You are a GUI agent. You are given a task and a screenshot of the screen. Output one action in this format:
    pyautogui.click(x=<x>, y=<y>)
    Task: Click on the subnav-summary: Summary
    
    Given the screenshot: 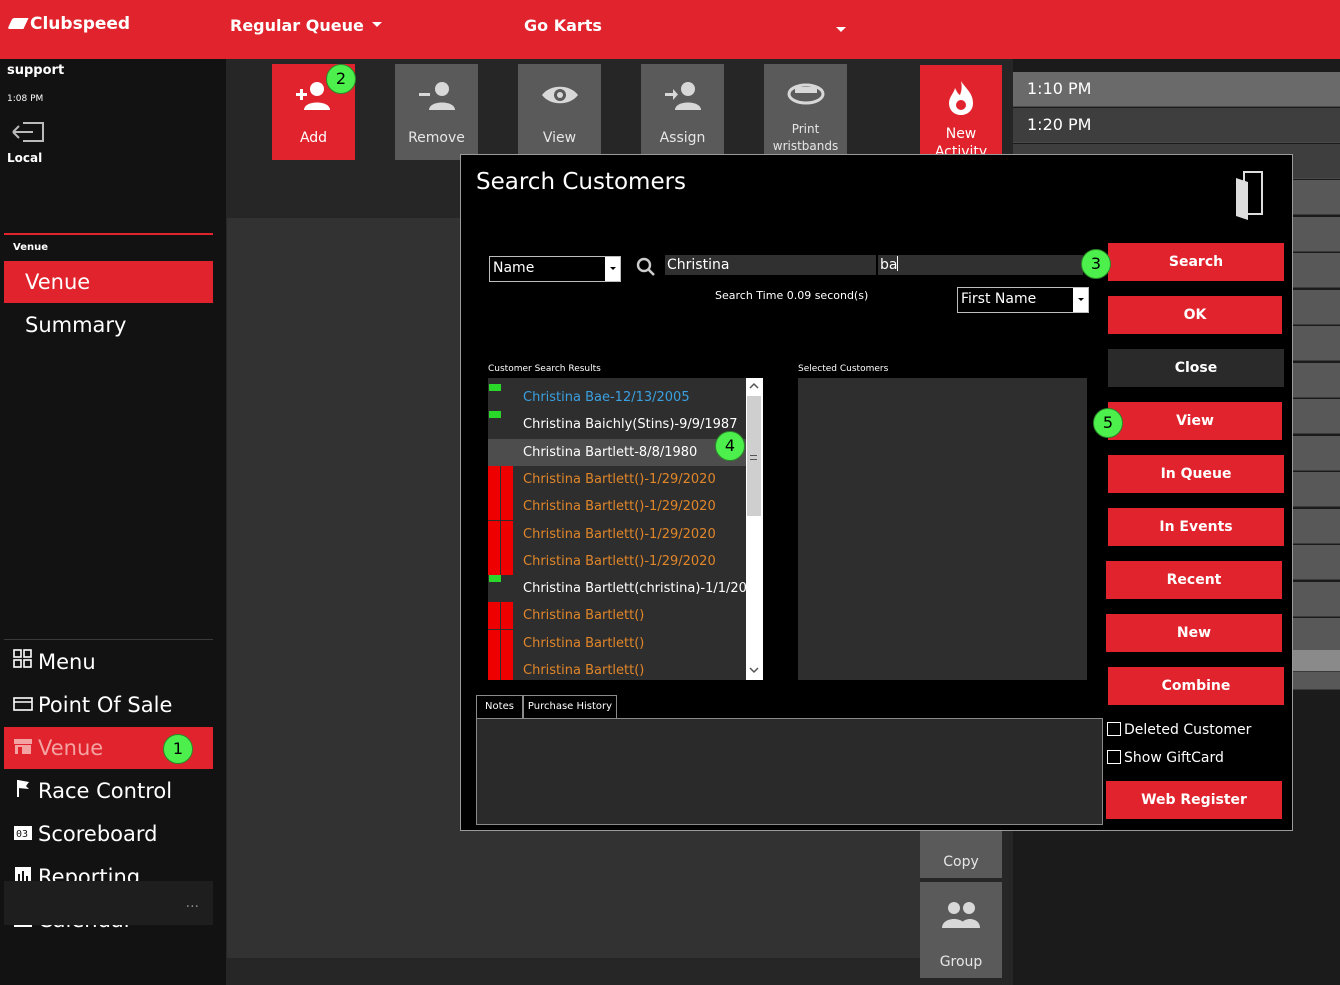 What is the action you would take?
    pyautogui.click(x=108, y=325)
    